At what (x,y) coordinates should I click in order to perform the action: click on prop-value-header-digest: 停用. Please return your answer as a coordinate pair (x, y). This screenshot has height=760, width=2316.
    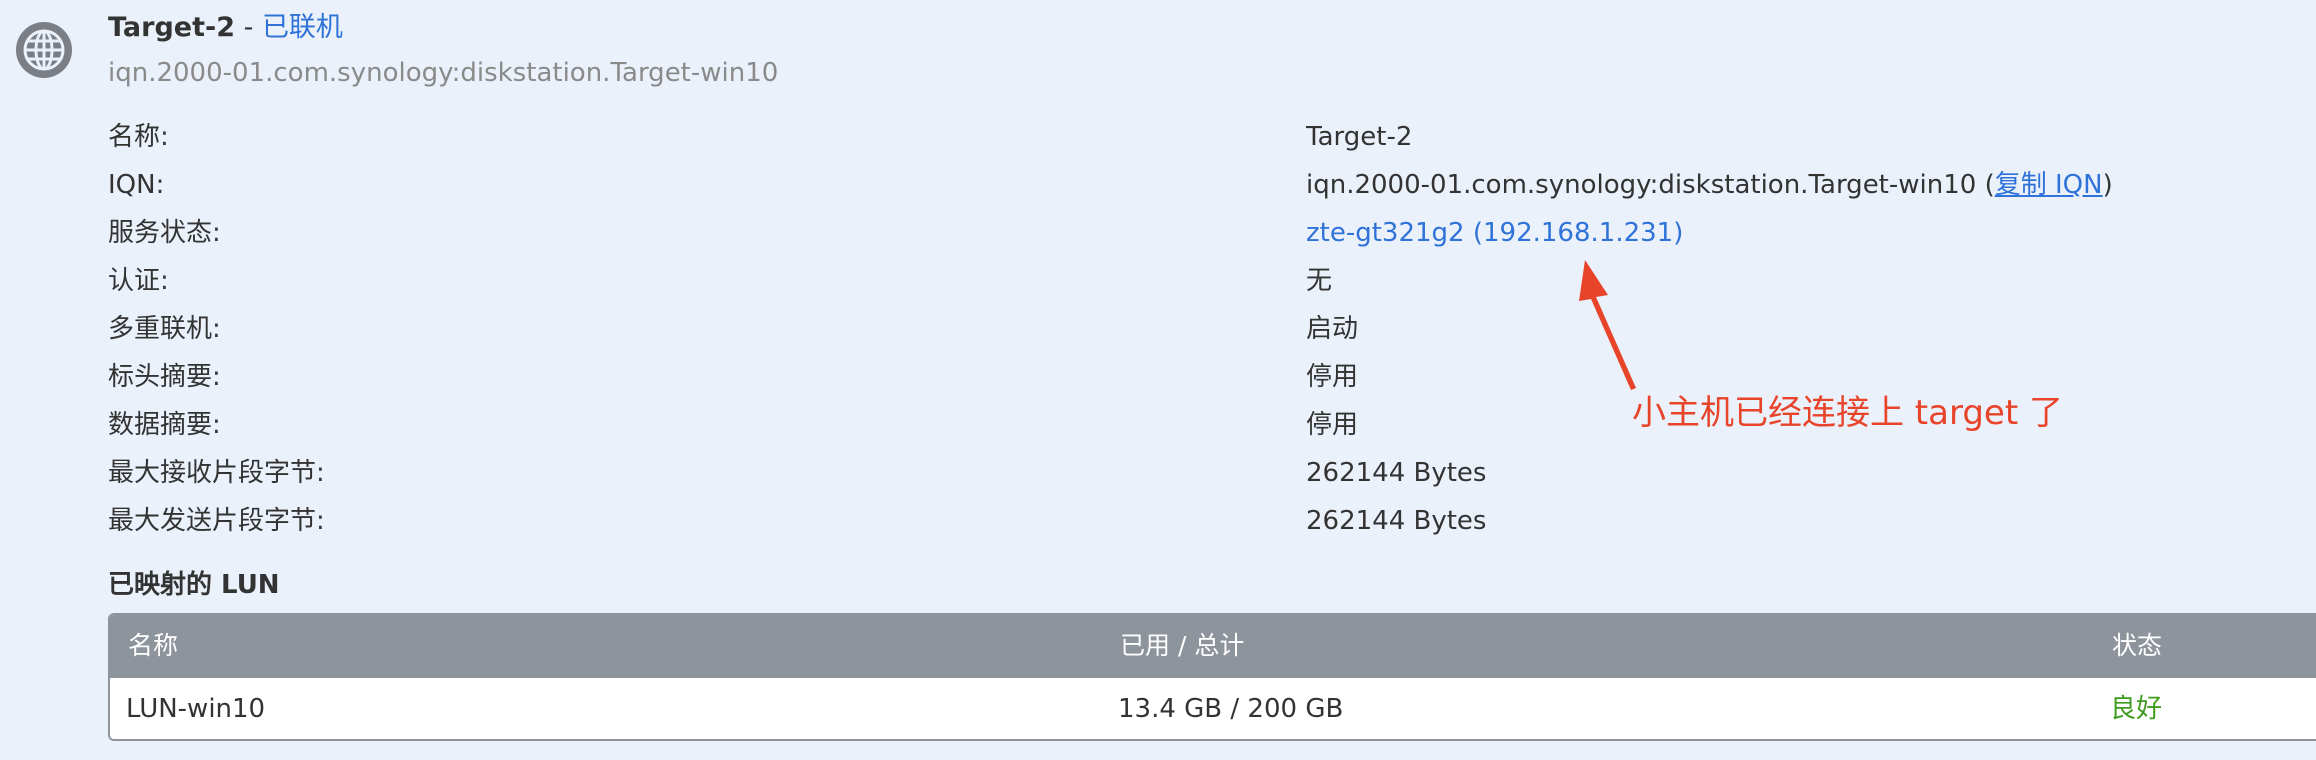
    Looking at the image, I should click on (1332, 377).